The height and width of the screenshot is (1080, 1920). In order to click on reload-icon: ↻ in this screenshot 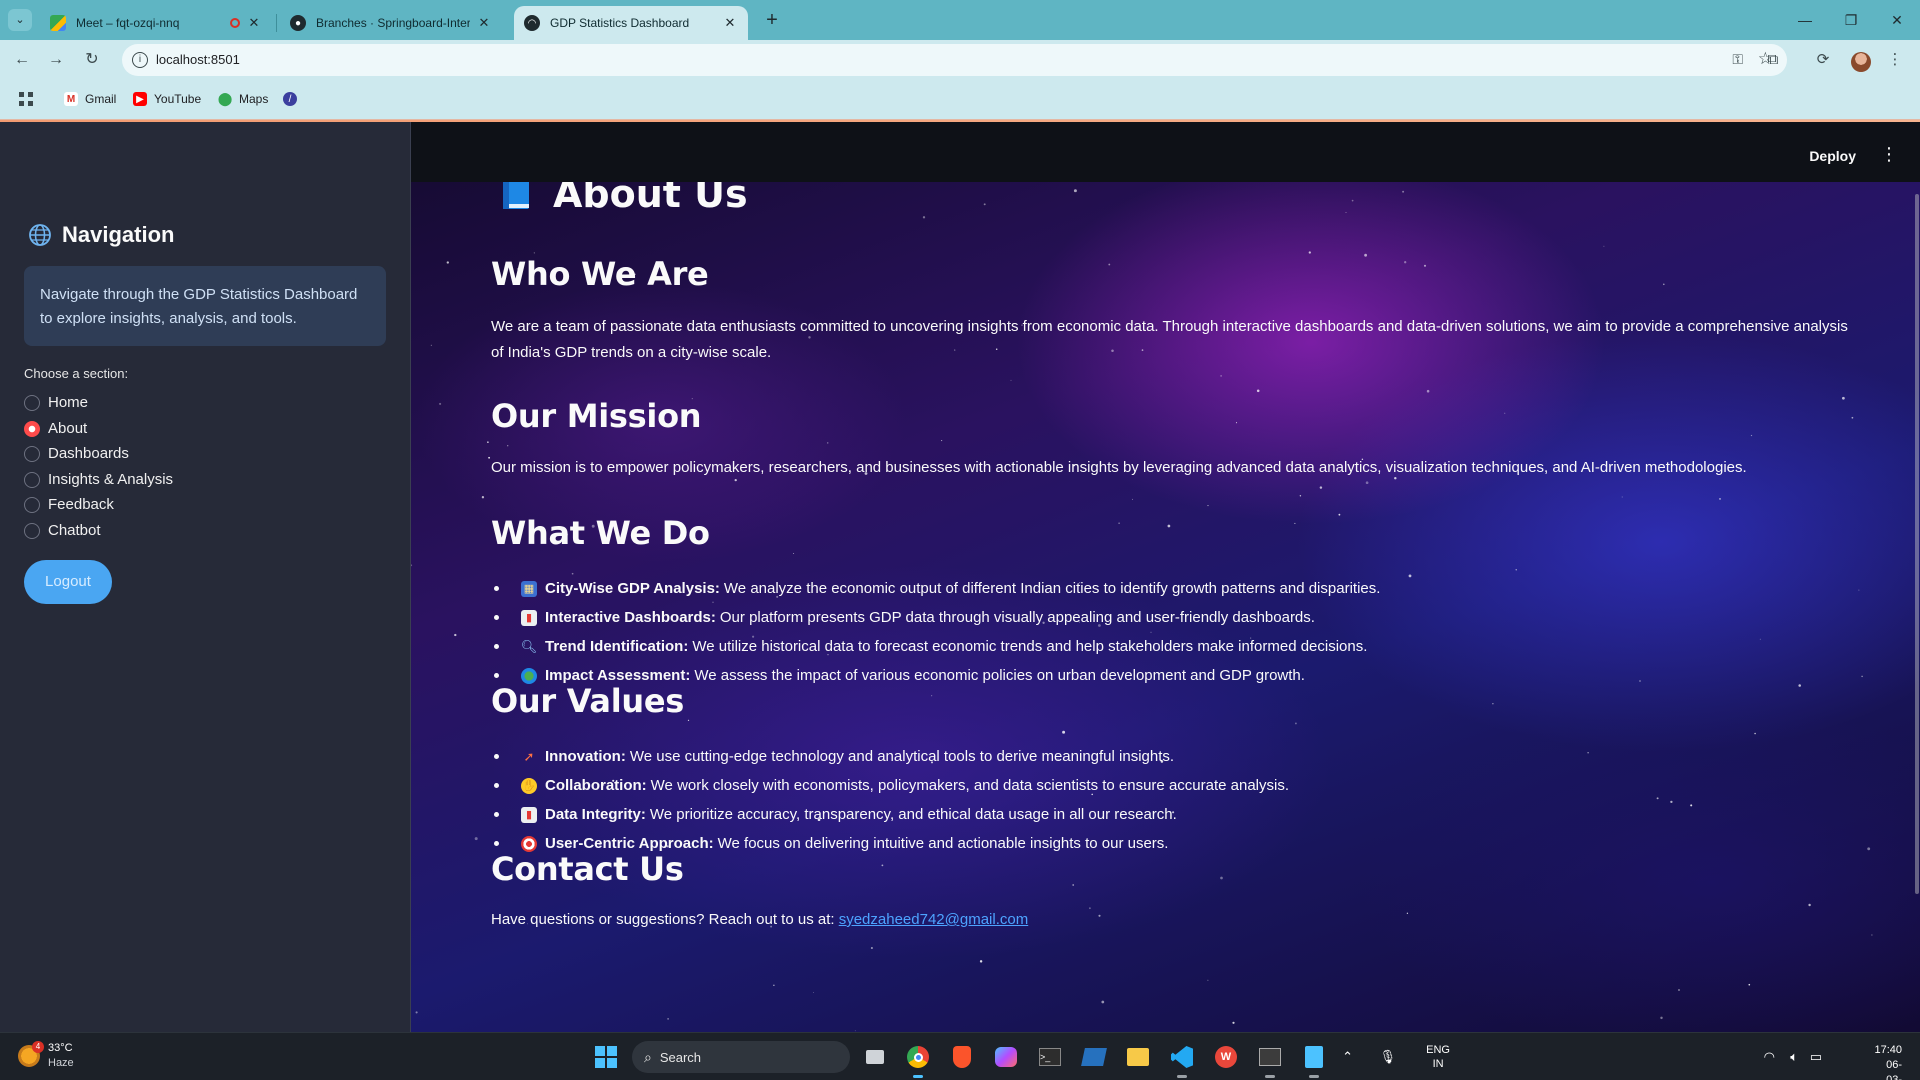, I will do `click(92, 60)`.